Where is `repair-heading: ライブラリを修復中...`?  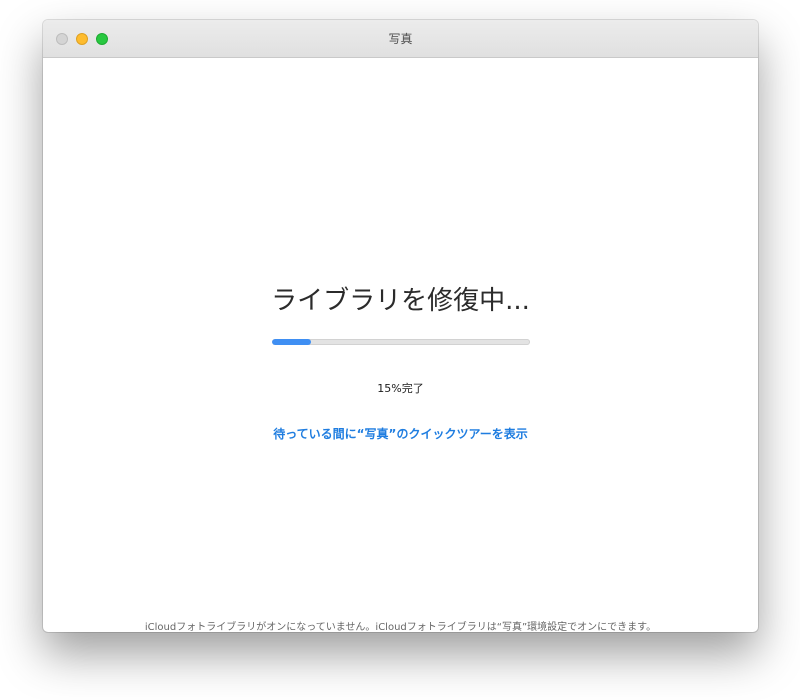
repair-heading: ライブラリを修復中... is located at coordinates (400, 301).